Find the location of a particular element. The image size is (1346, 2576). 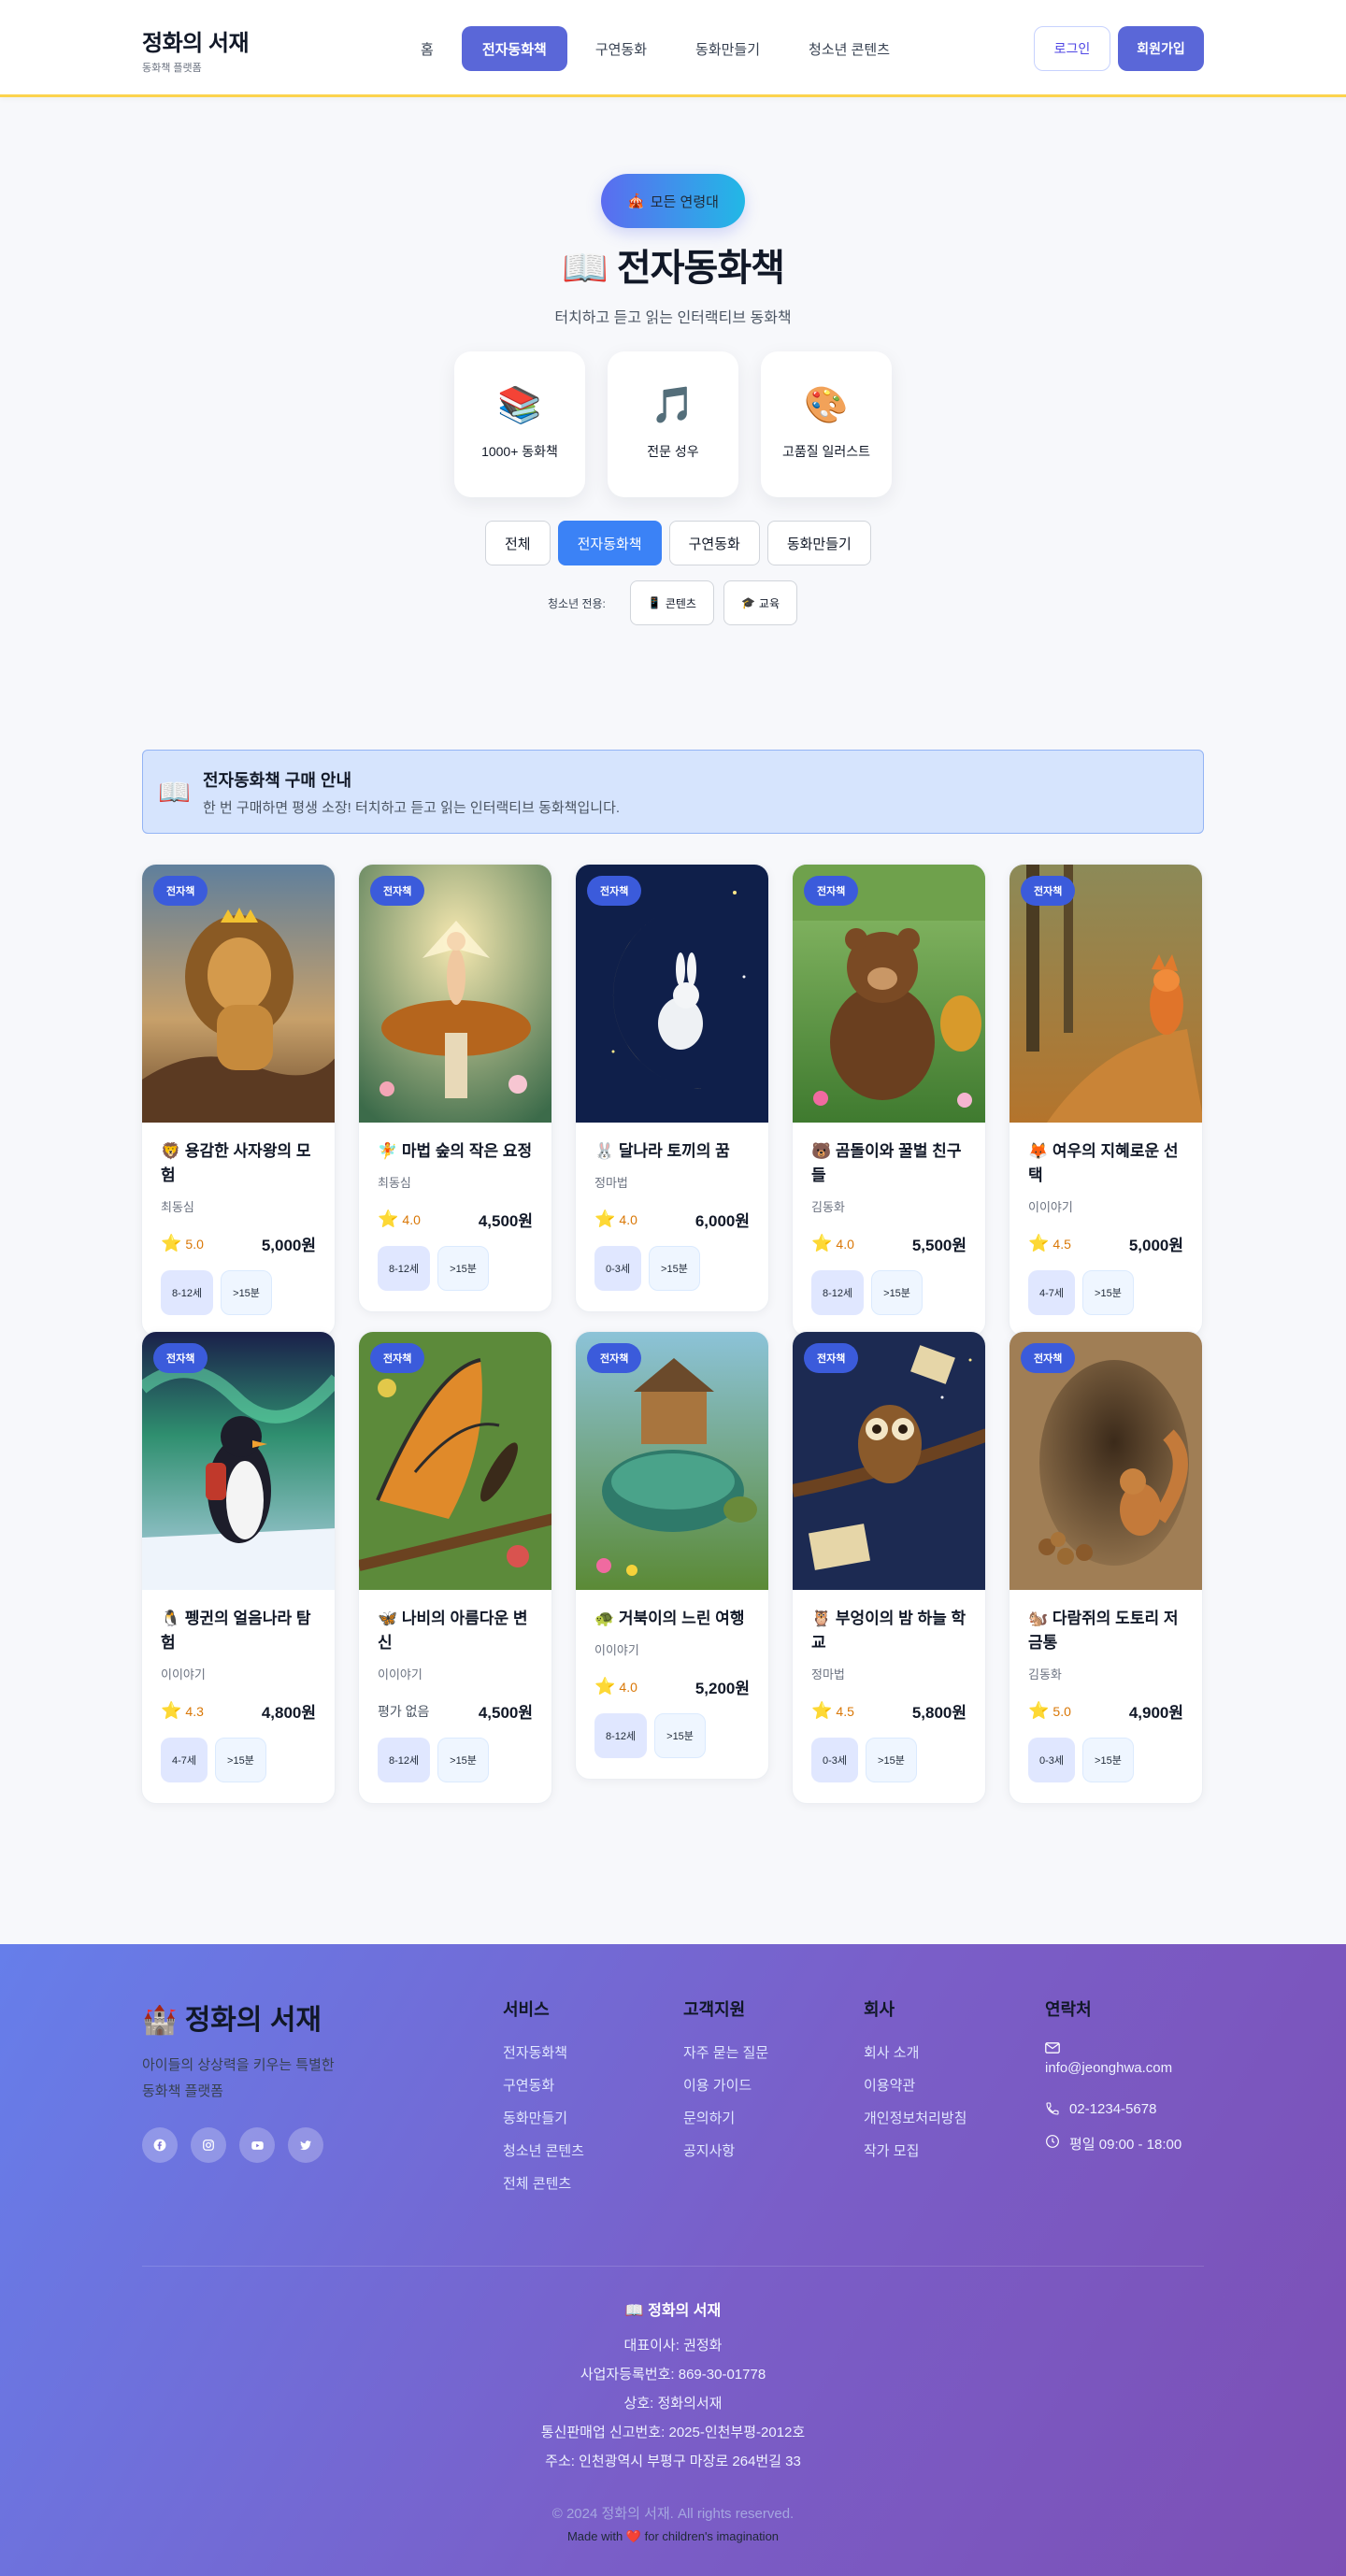

footer-link-all-content: 전체 콘텐츠 is located at coordinates (543, 2183).